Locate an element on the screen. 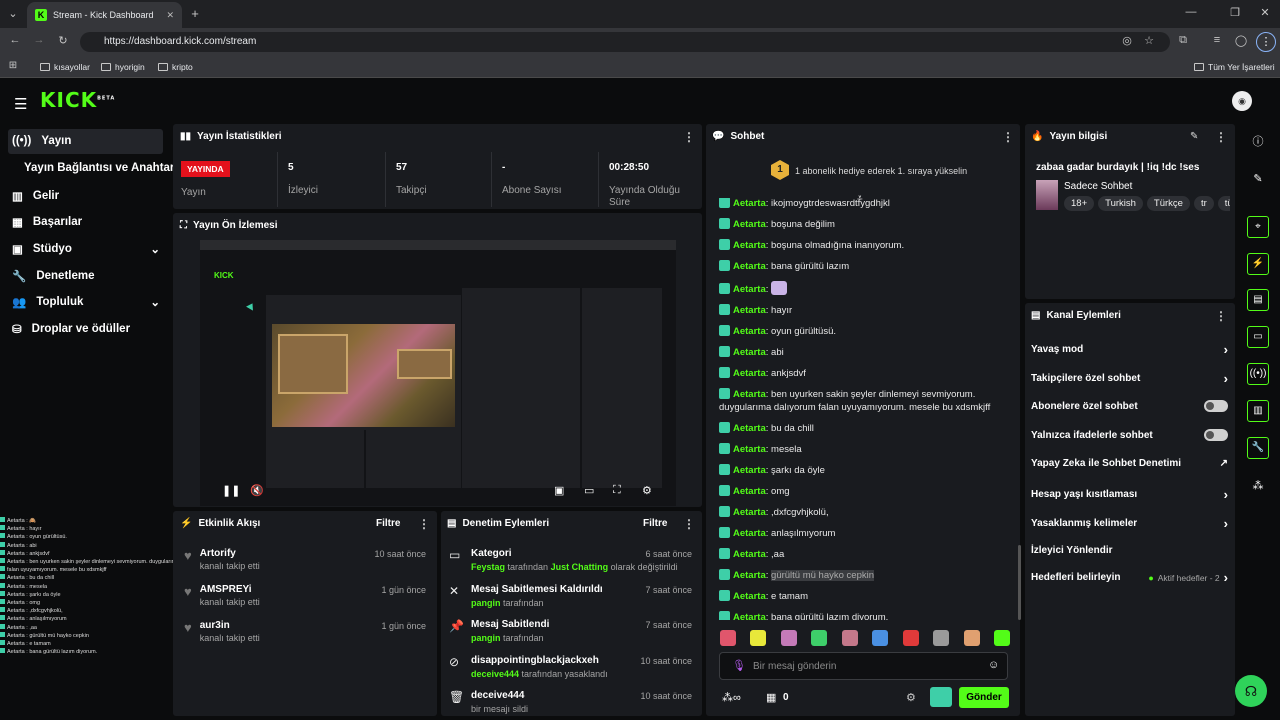 This screenshot has height=720, width=1280. channel-action-item: Abonelere özel sohbet is located at coordinates (1129, 406).